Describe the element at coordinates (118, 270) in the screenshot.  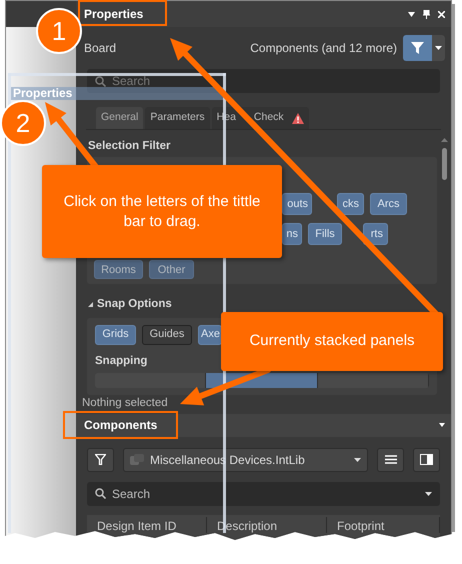
I see `filter-toggle: Rooms` at that location.